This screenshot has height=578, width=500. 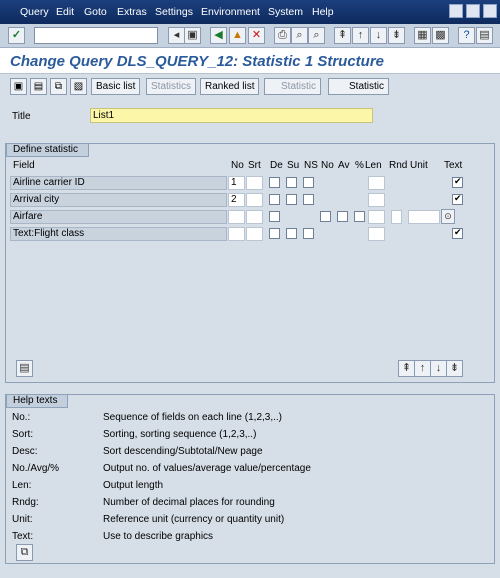 What do you see at coordinates (218, 35) in the screenshot?
I see `back-icon: ◀` at bounding box center [218, 35].